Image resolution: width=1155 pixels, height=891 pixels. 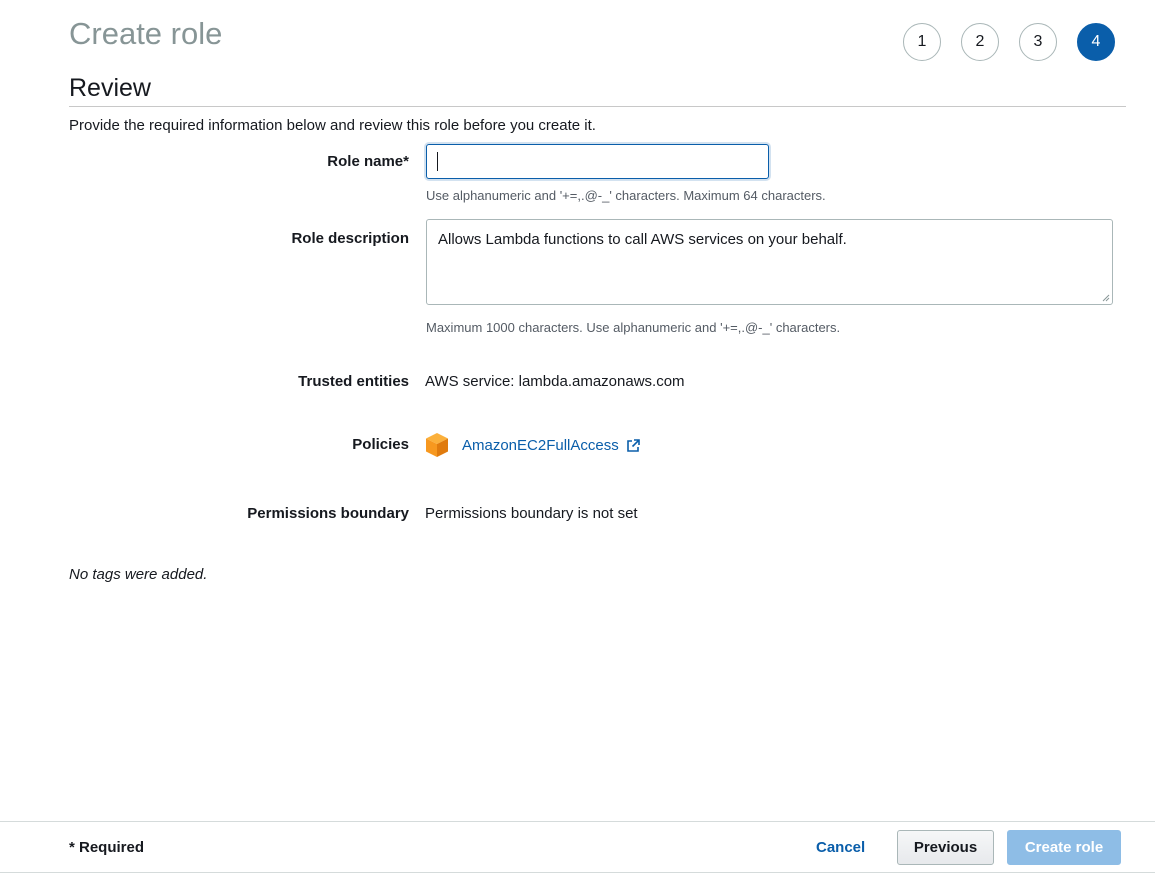 What do you see at coordinates (597, 106) in the screenshot?
I see `section-divider` at bounding box center [597, 106].